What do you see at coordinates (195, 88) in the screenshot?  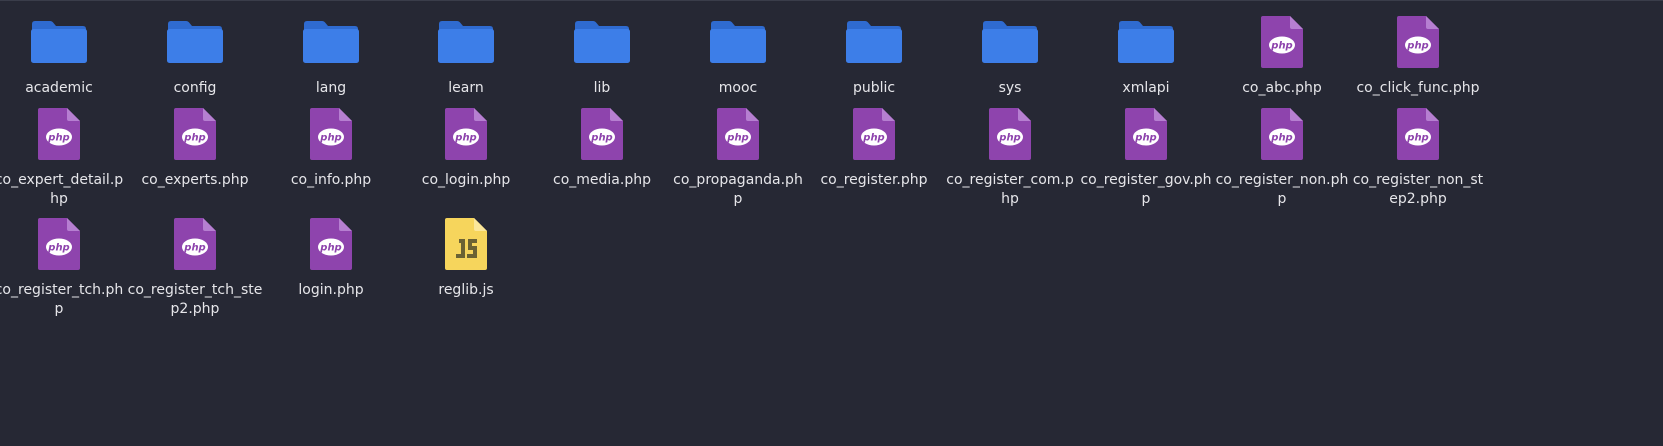 I see `file-name-label: config` at bounding box center [195, 88].